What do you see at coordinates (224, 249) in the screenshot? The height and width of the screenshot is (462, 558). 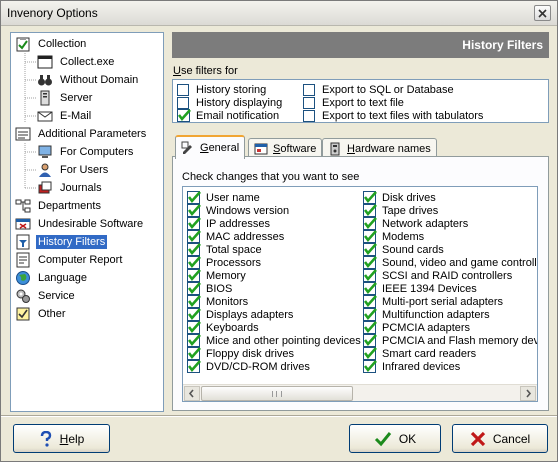 I see `change-item: Total space` at bounding box center [224, 249].